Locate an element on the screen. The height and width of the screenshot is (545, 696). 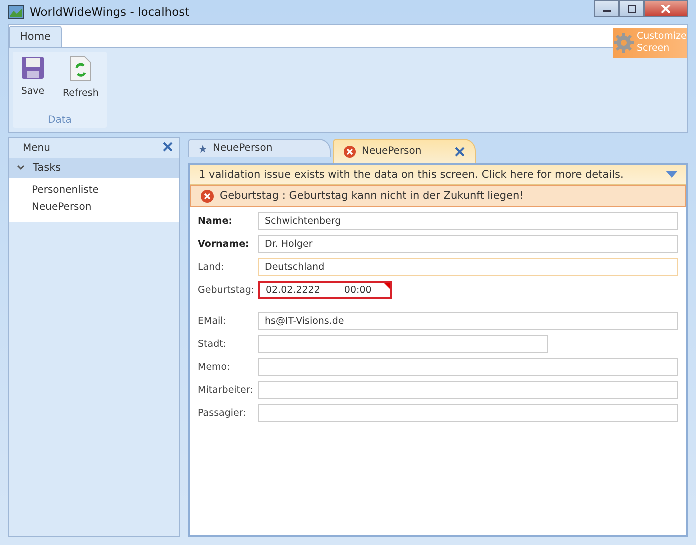
field-label: Memo: is located at coordinates (215, 367).